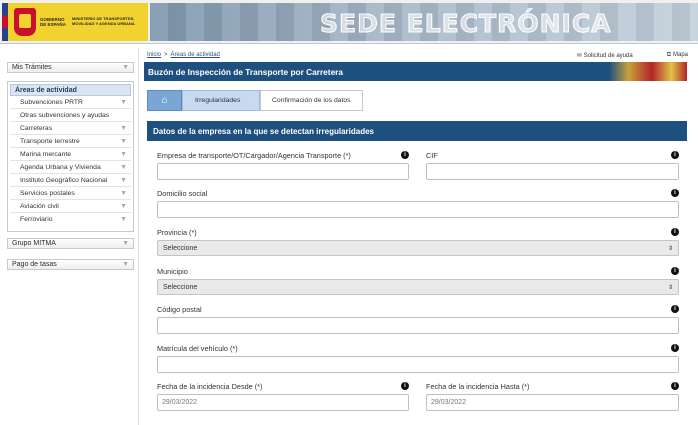  What do you see at coordinates (51, 102) in the screenshot?
I see `nav-item-label: Subvenciones PRTR` at bounding box center [51, 102].